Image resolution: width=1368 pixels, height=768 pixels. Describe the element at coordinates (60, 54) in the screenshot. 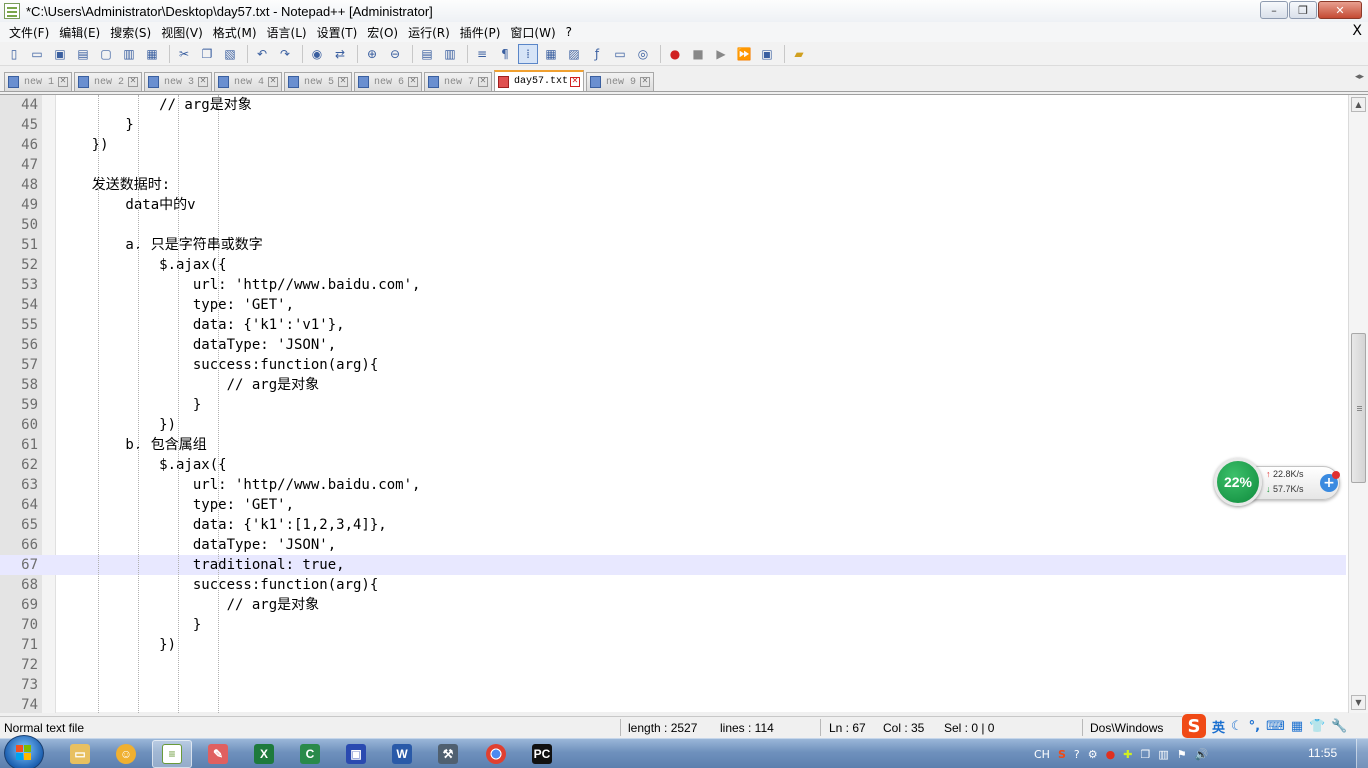

I see `save-icon: ▣` at that location.